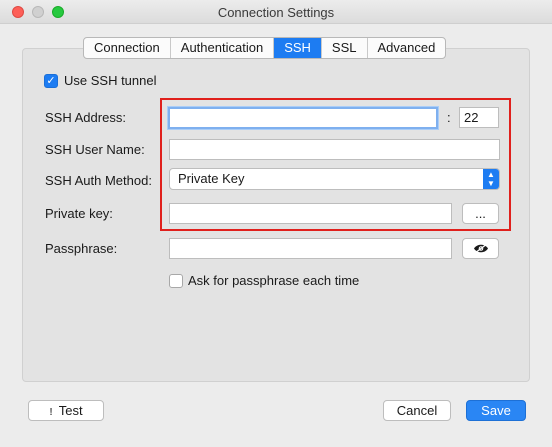 This screenshot has height=447, width=552. Describe the element at coordinates (496, 410) in the screenshot. I see `save-button: Save` at that location.